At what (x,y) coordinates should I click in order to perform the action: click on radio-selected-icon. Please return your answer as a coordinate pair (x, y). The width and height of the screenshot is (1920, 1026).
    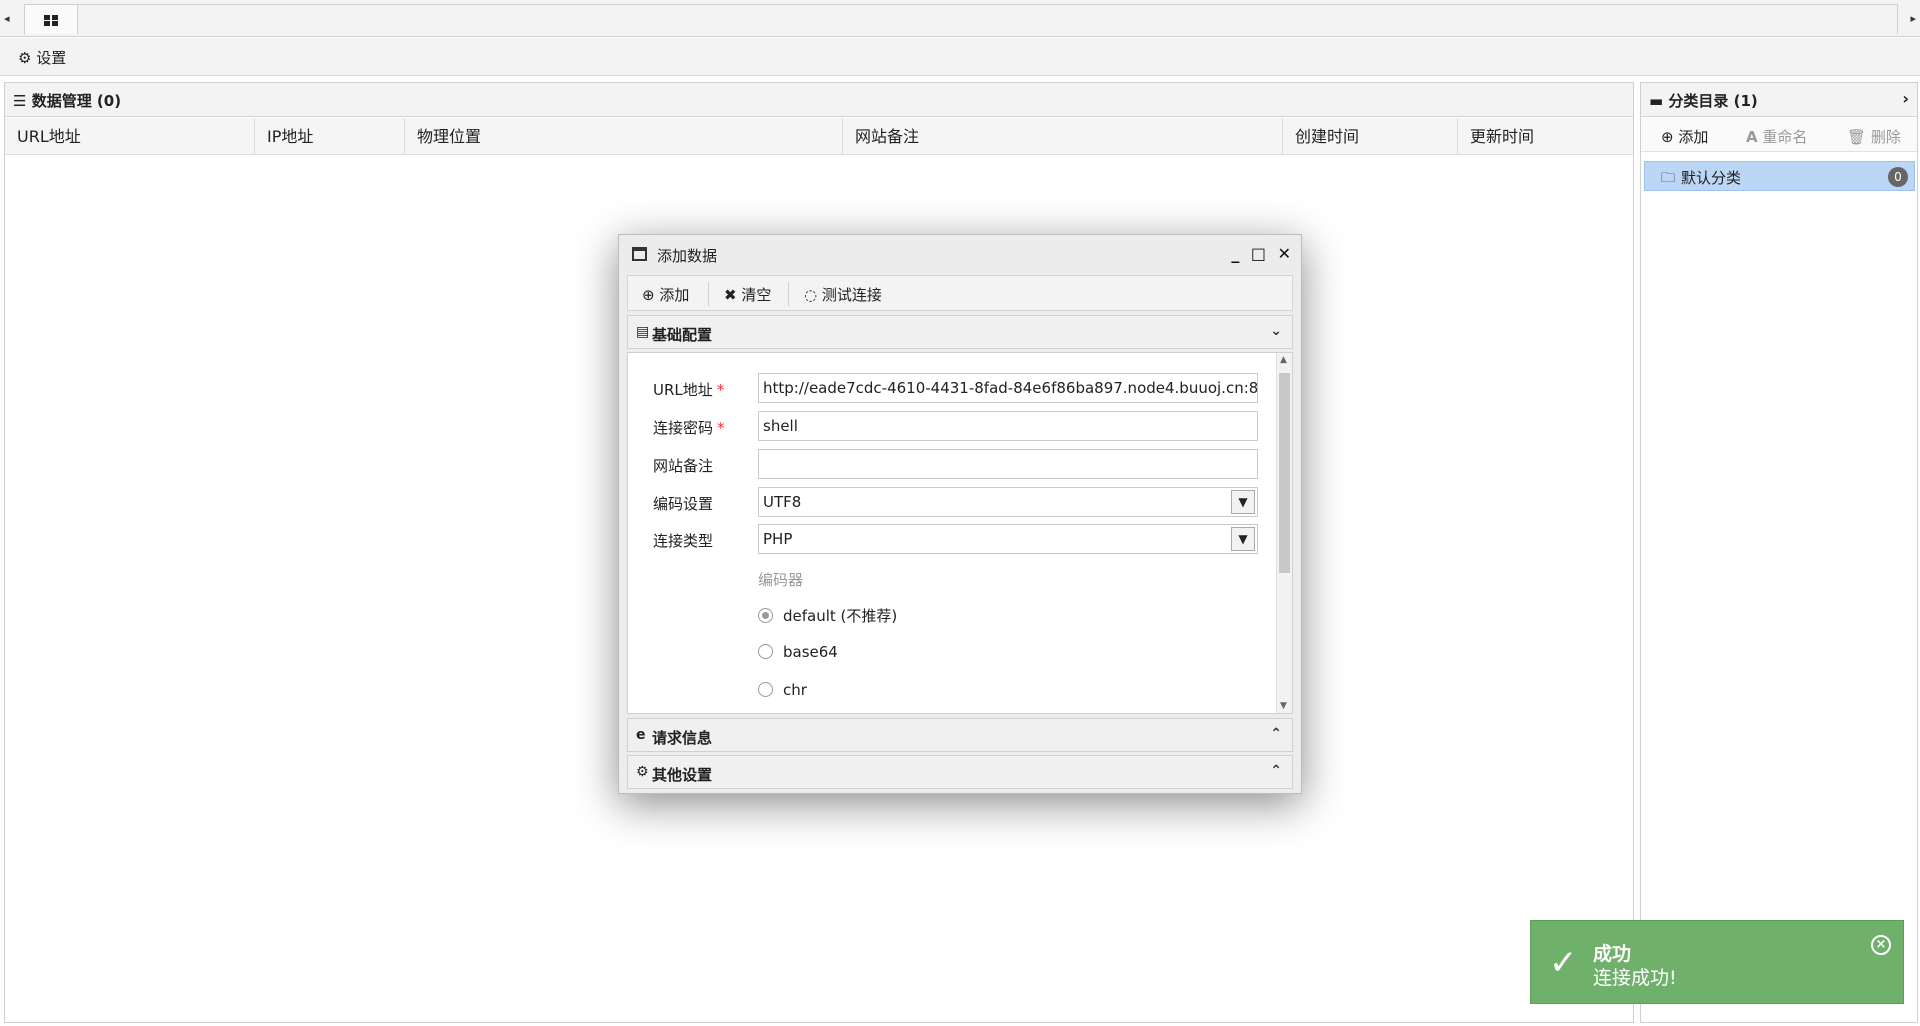
    Looking at the image, I should click on (765, 615).